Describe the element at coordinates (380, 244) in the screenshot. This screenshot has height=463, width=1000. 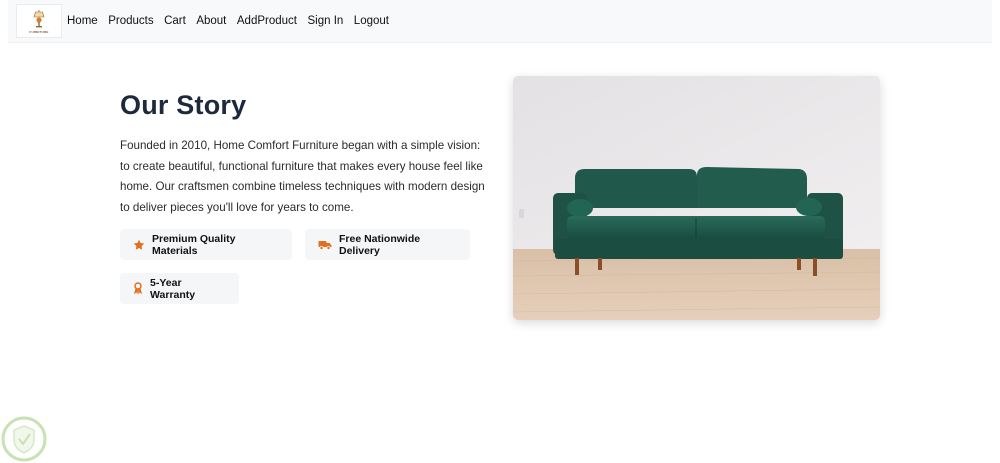
I see `feature-label: Free Nationwide Delivery` at that location.